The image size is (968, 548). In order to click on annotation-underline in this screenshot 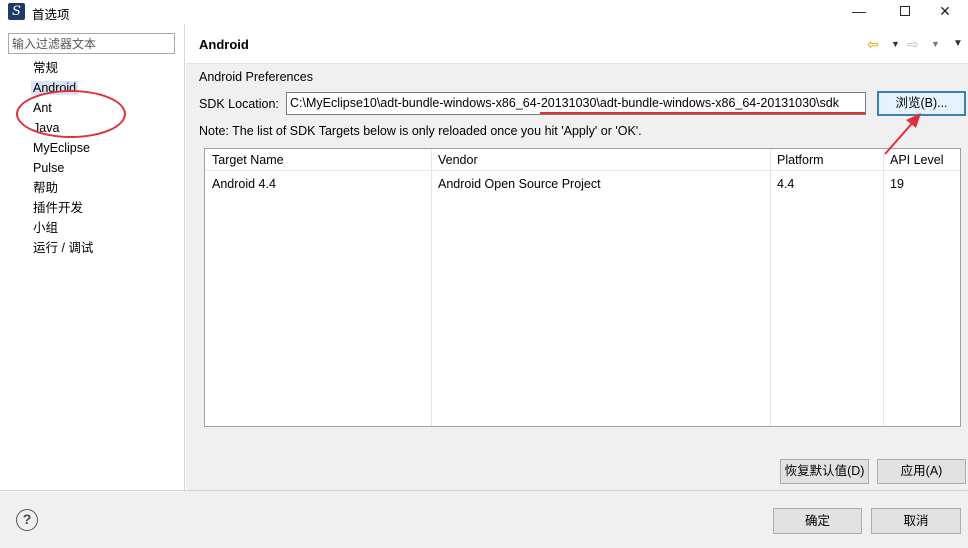, I will do `click(702, 113)`.